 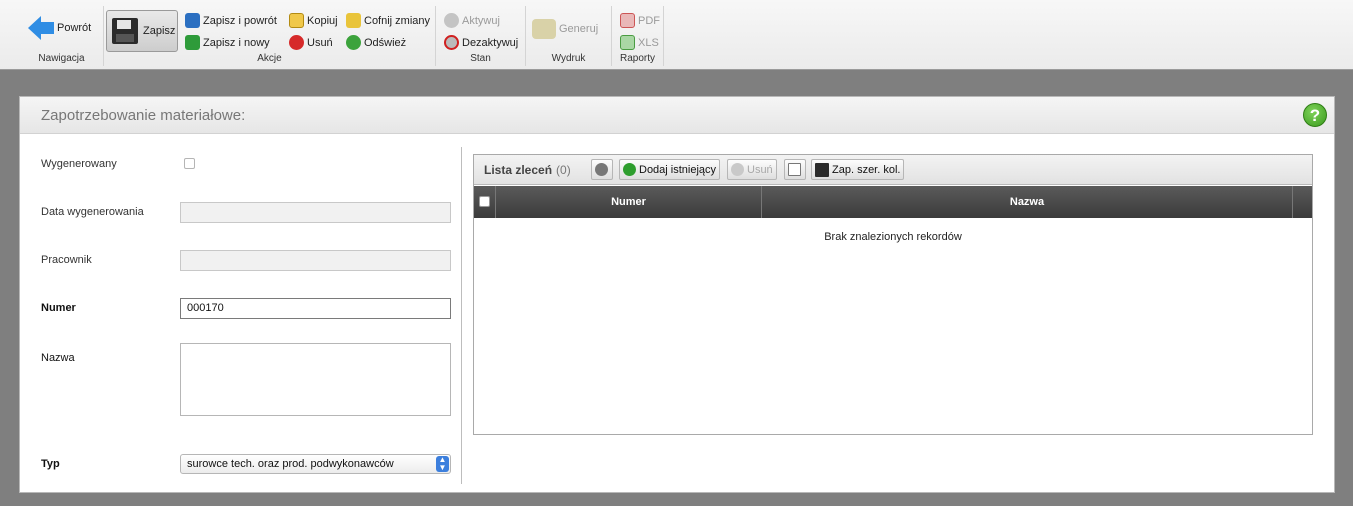 What do you see at coordinates (74, 28) in the screenshot?
I see `back-label: Powrót` at bounding box center [74, 28].